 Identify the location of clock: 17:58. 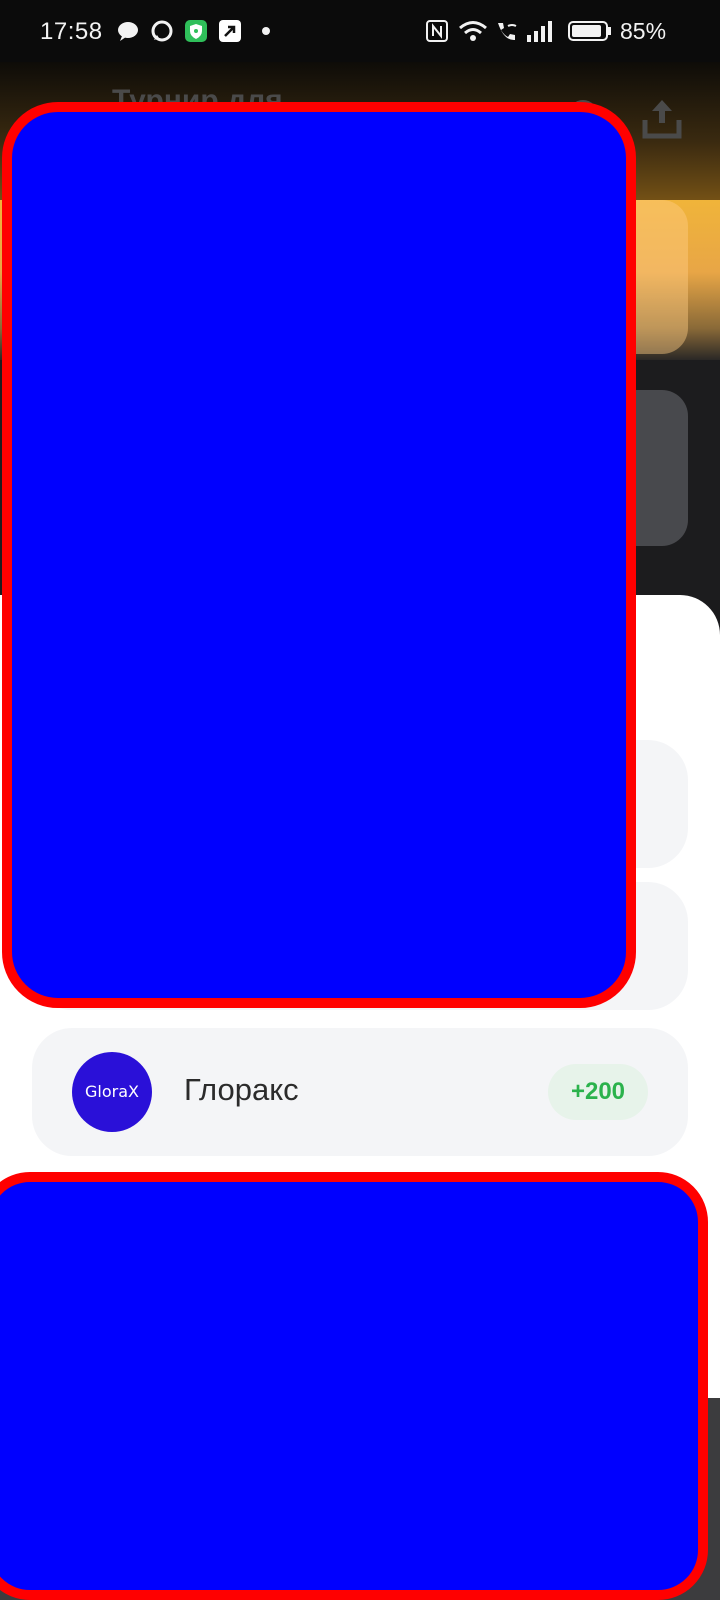
(71, 31).